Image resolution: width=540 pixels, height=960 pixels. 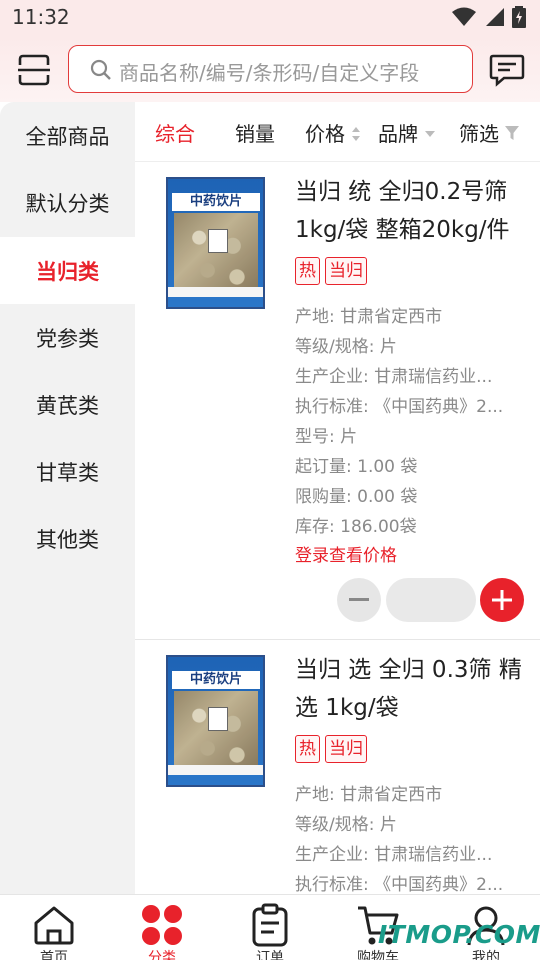 I want to click on search-icon, so click(x=100, y=69).